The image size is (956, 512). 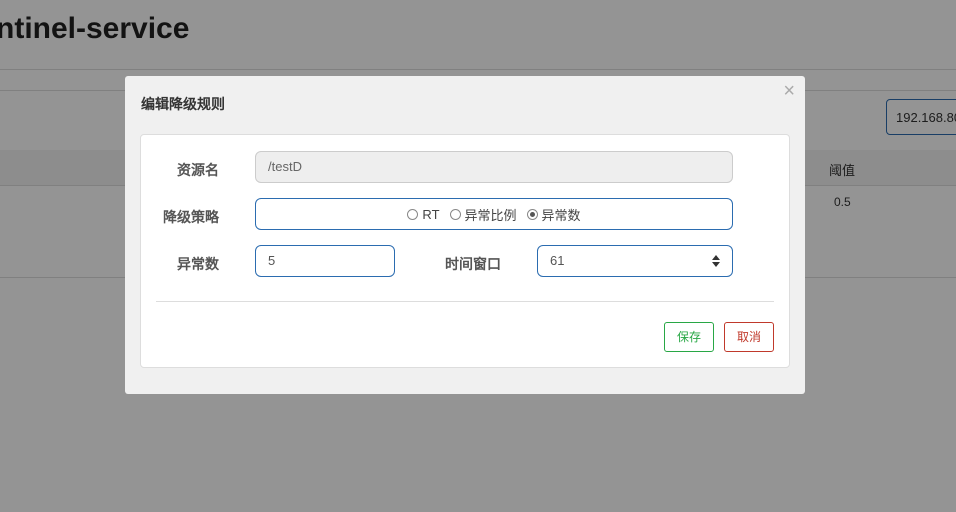 I want to click on exception-count-input: 5, so click(x=325, y=261).